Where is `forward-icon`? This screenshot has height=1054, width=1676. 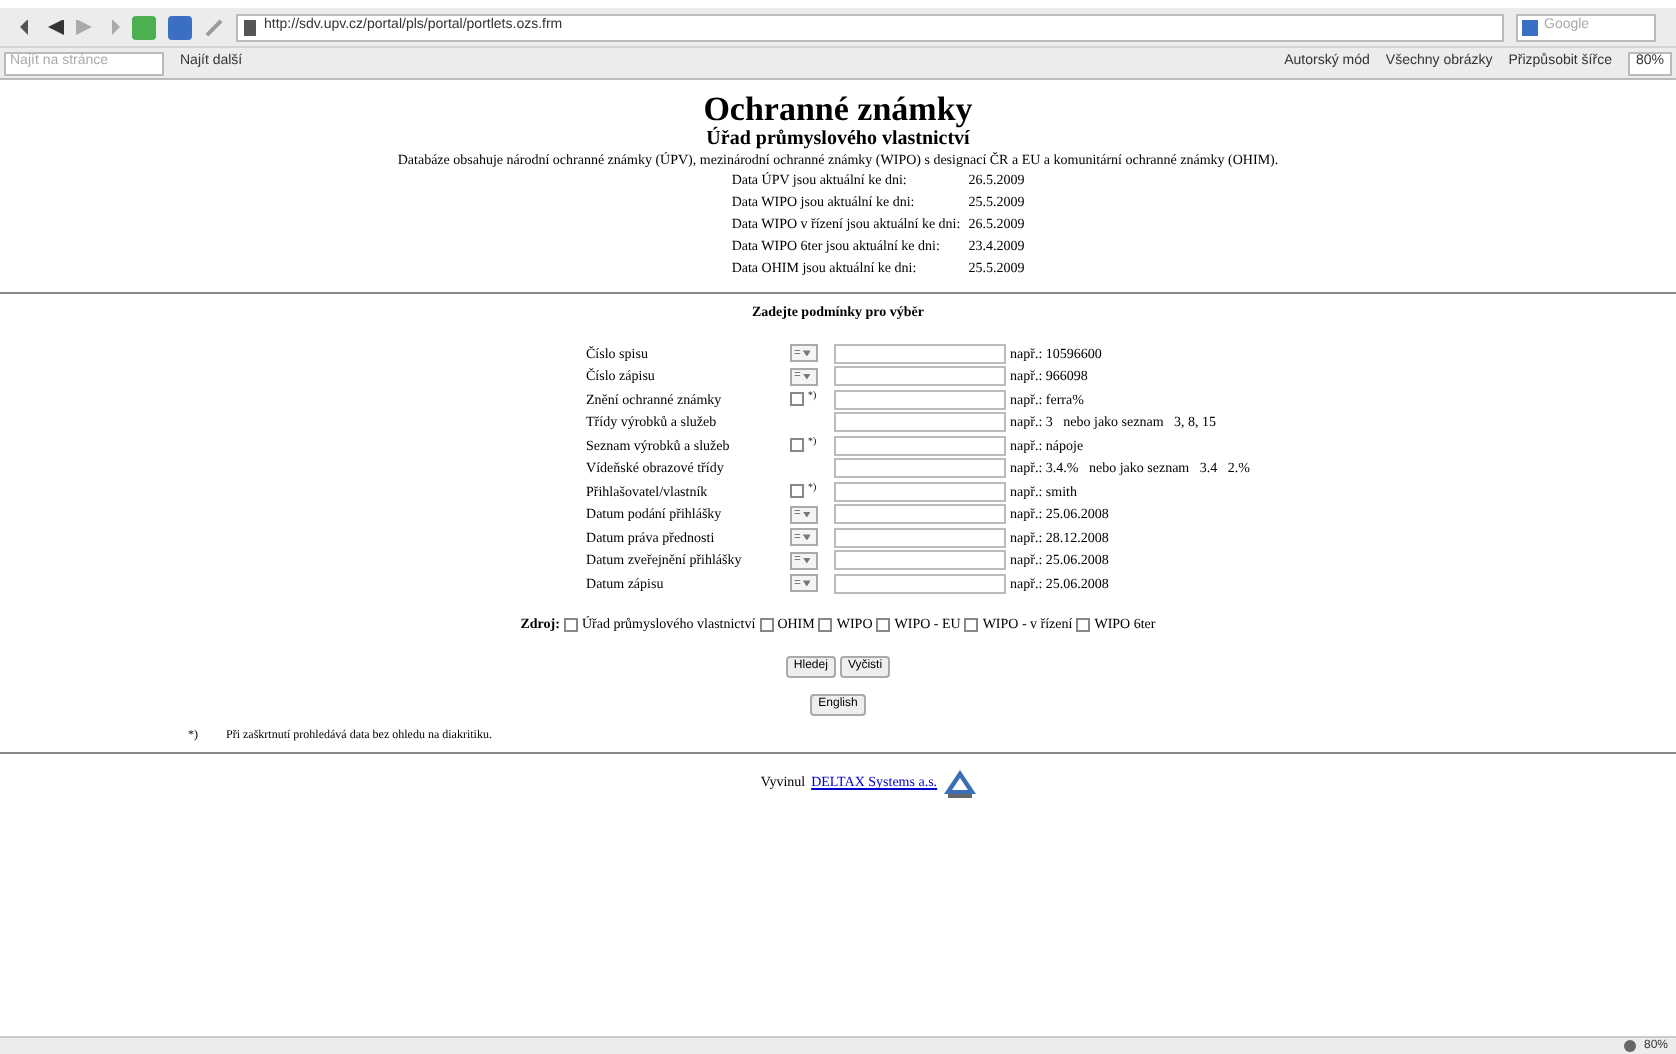 forward-icon is located at coordinates (84, 27).